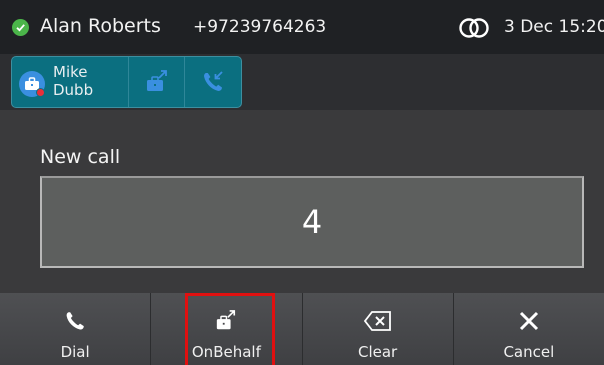 The width and height of the screenshot is (604, 365). Describe the element at coordinates (73, 90) in the screenshot. I see `contact-last-name: Dubb` at that location.